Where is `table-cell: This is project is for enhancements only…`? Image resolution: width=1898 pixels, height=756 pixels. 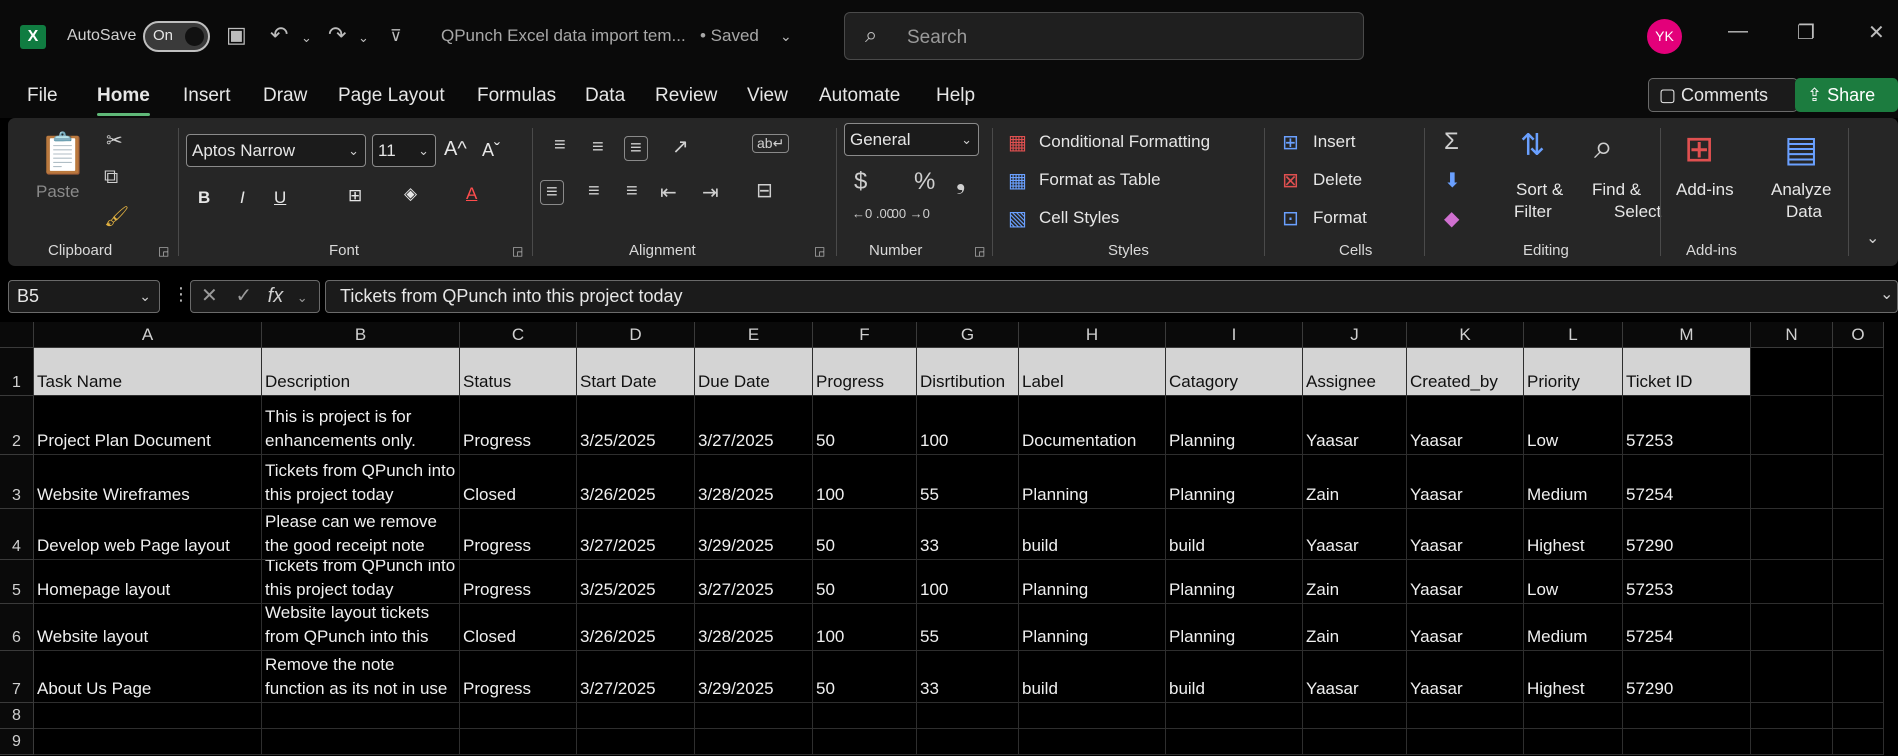
table-cell: This is project is for enhancements only… is located at coordinates (361, 425).